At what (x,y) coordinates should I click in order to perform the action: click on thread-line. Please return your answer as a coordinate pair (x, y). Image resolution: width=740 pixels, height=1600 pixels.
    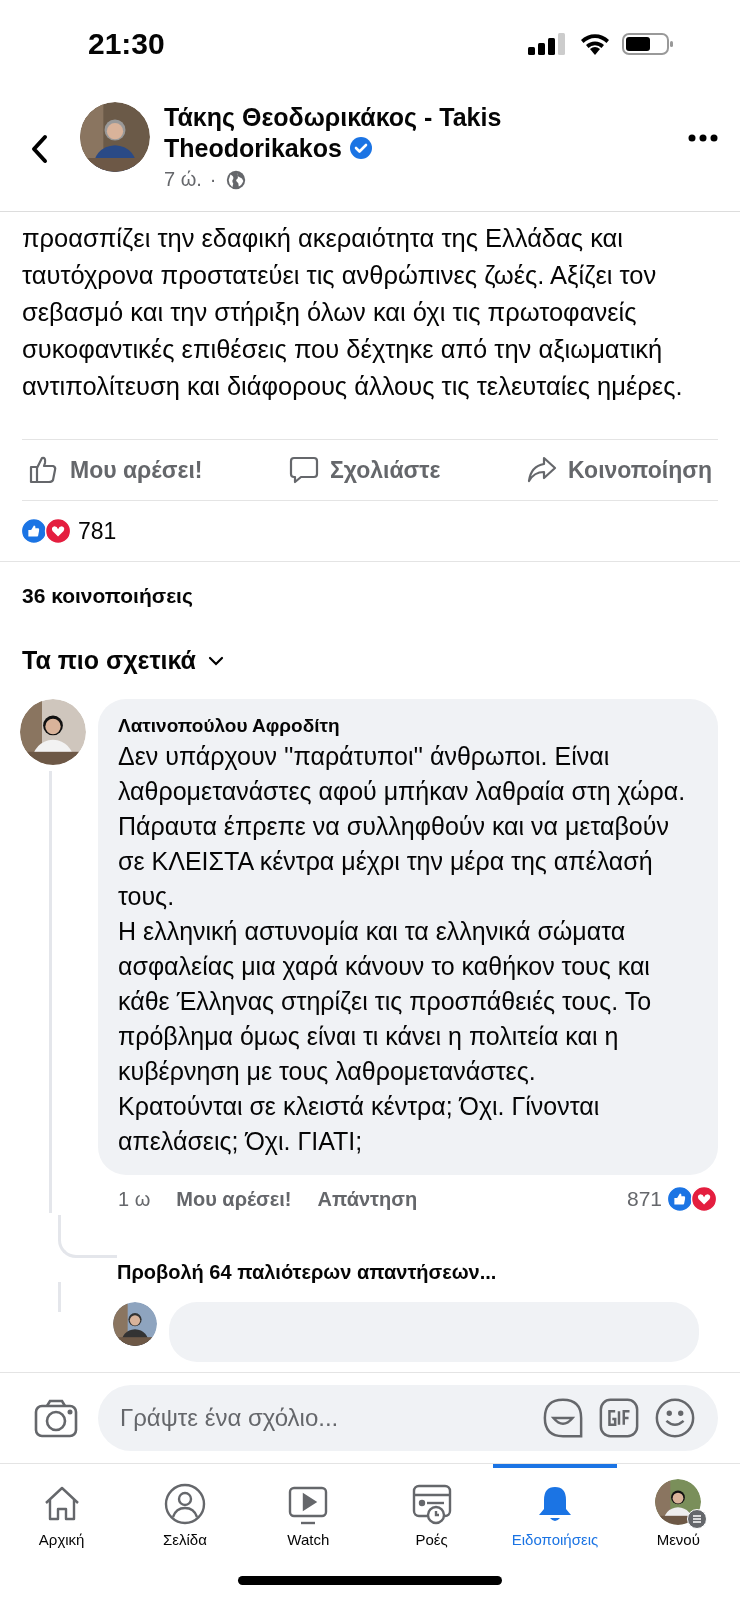
    Looking at the image, I should click on (87, 1236).